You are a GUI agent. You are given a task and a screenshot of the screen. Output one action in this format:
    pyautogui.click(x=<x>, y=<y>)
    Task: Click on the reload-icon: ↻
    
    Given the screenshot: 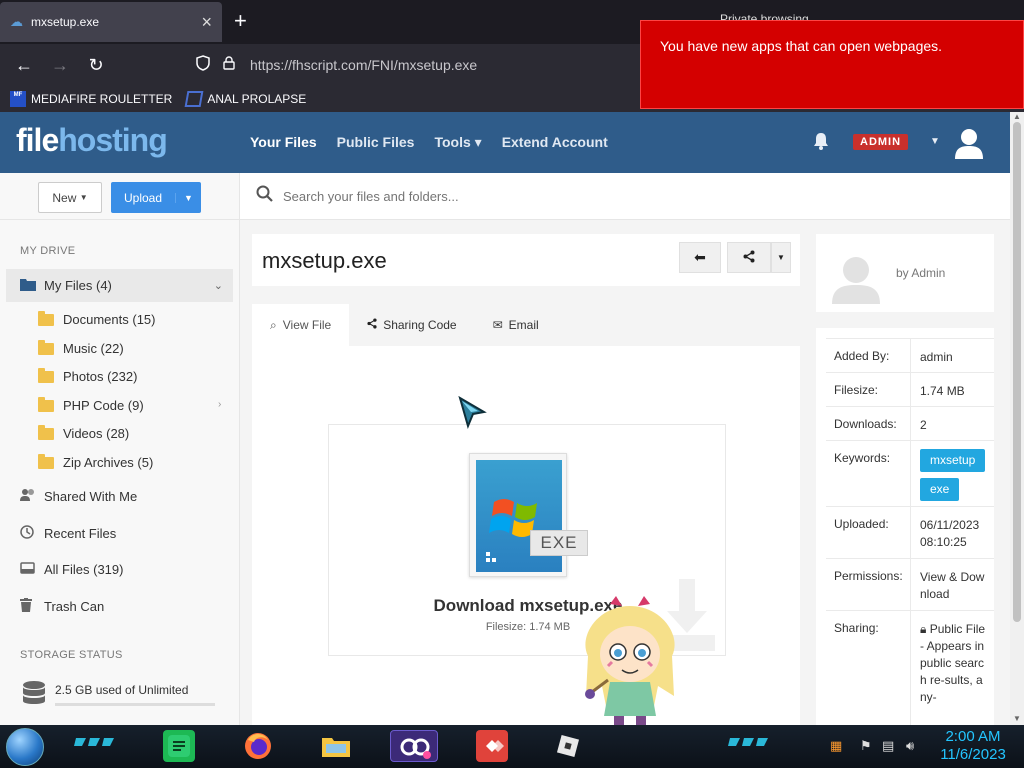 What is the action you would take?
    pyautogui.click(x=96, y=65)
    